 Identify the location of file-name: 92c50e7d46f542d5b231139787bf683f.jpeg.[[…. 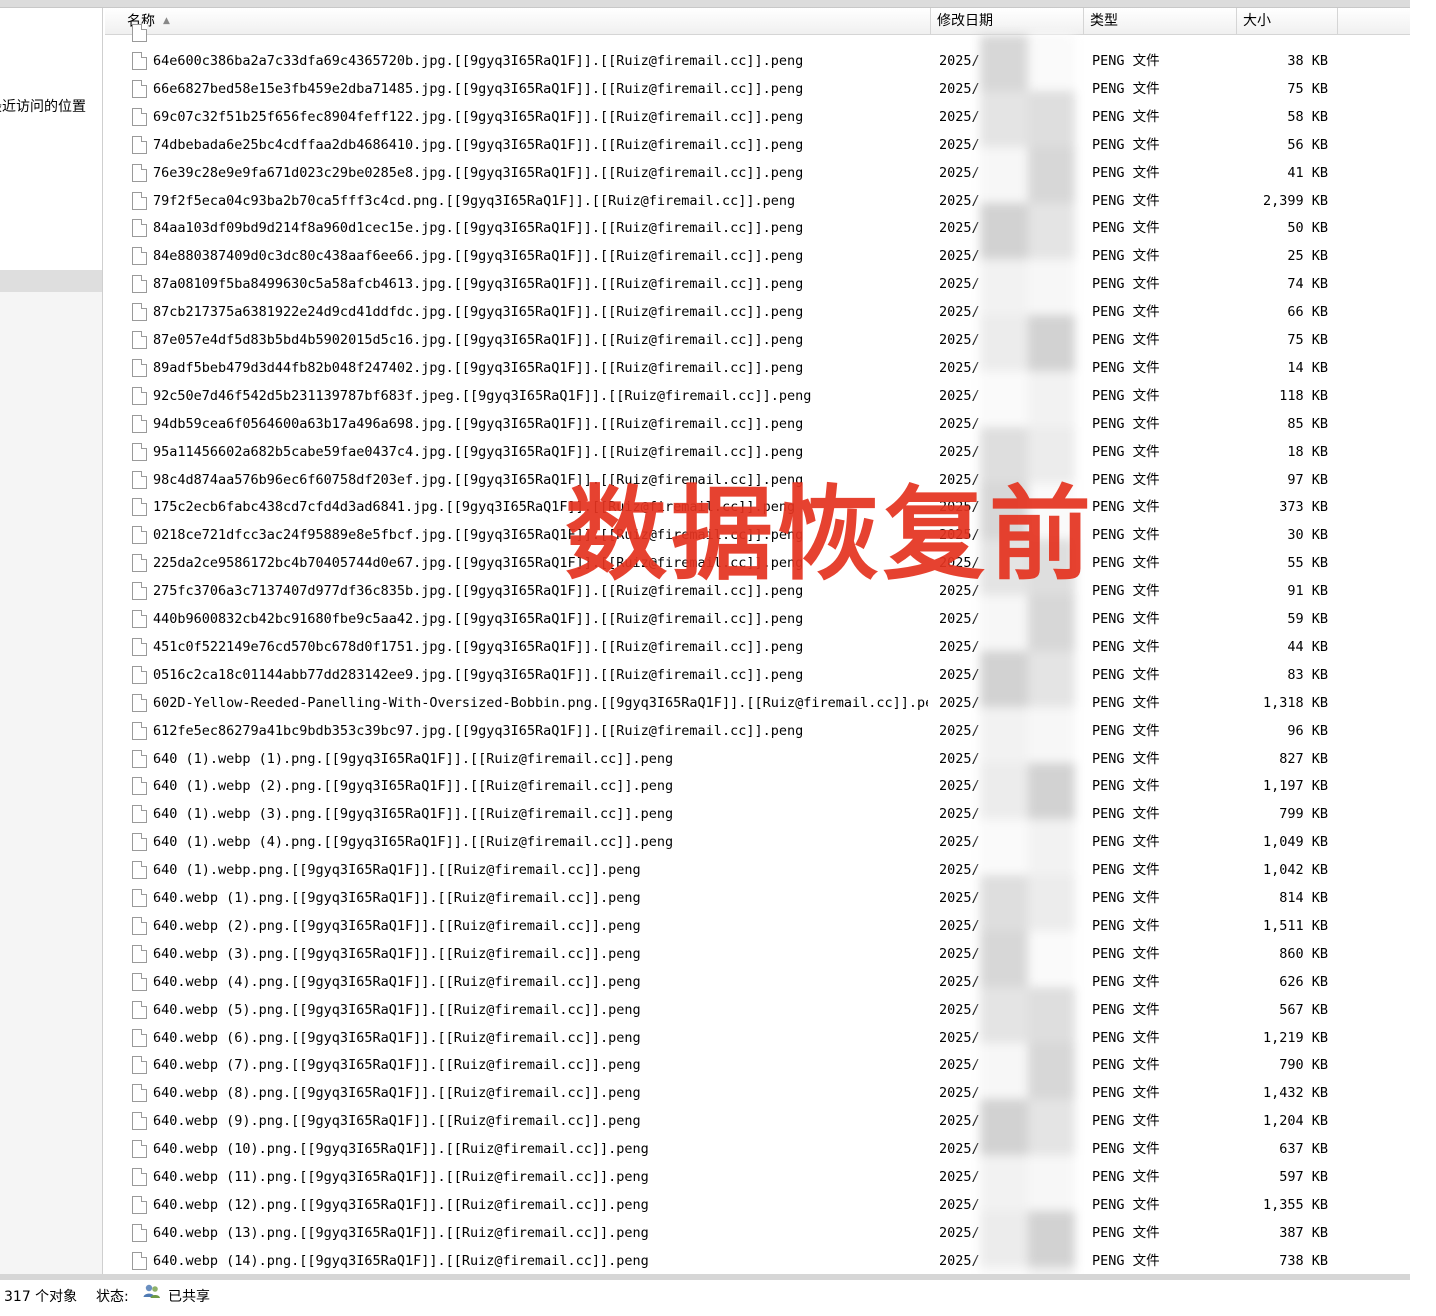
(482, 395).